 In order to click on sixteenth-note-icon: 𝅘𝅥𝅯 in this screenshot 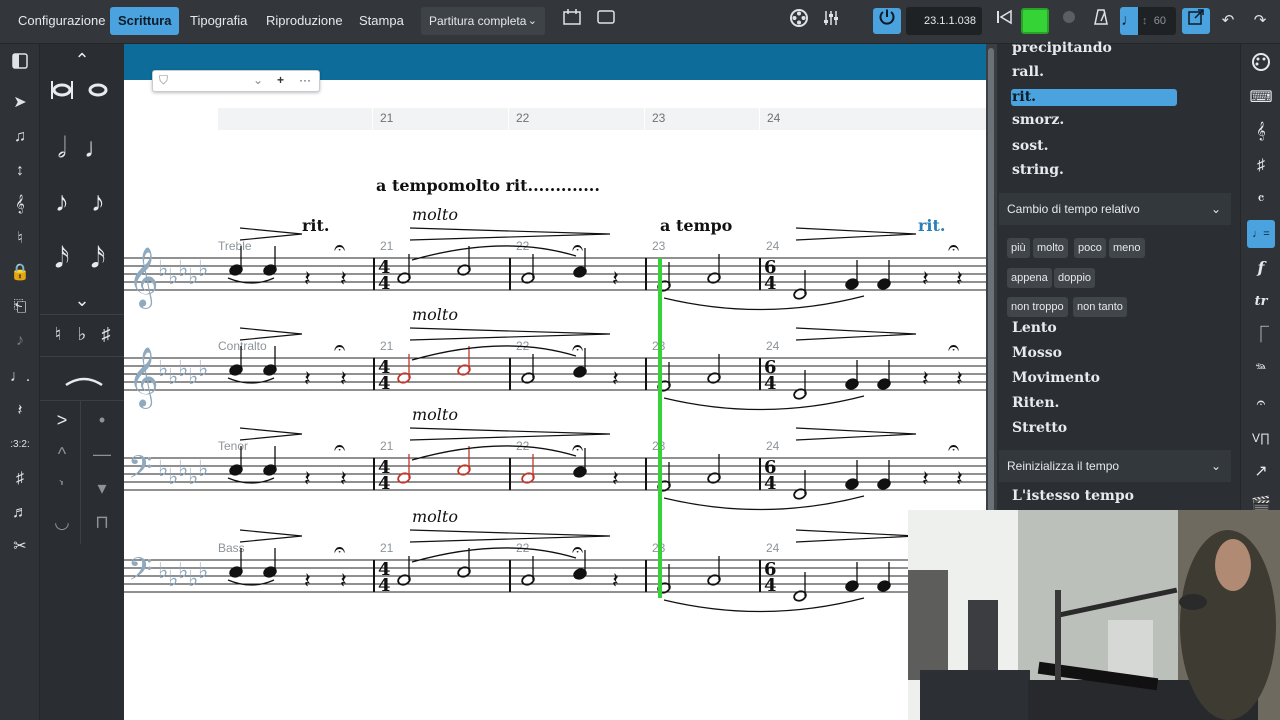, I will do `click(62, 258)`.